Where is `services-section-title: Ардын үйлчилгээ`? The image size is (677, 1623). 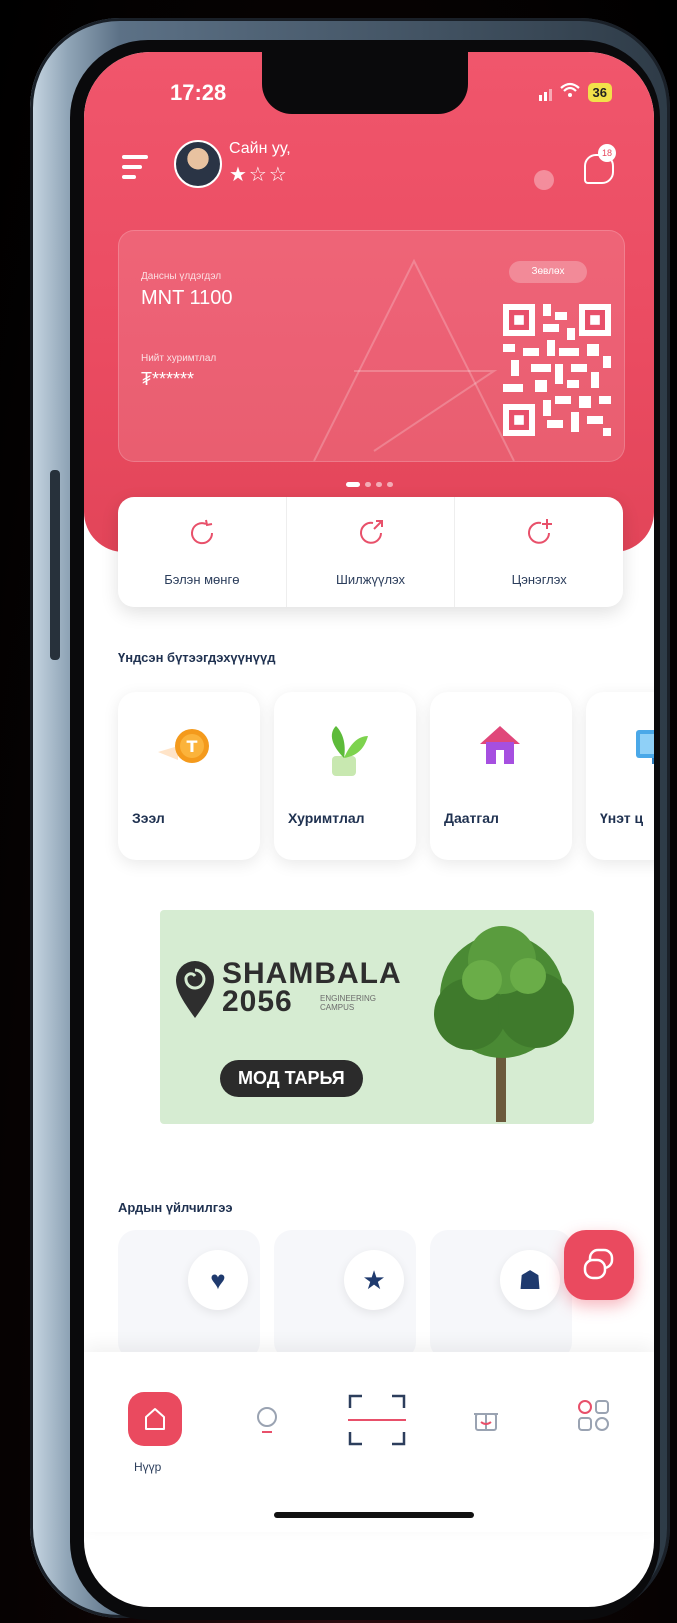 services-section-title: Ардын үйлчилгээ is located at coordinates (175, 1207).